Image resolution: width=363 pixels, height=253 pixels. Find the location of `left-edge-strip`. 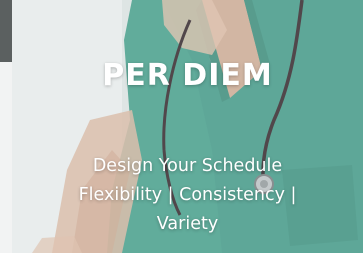

left-edge-strip is located at coordinates (6, 126).